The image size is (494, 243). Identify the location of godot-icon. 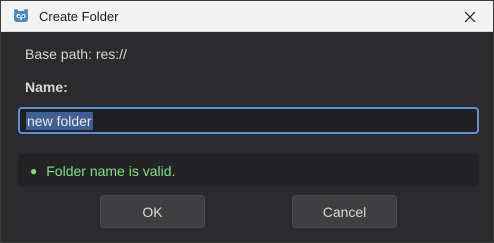
(21, 16).